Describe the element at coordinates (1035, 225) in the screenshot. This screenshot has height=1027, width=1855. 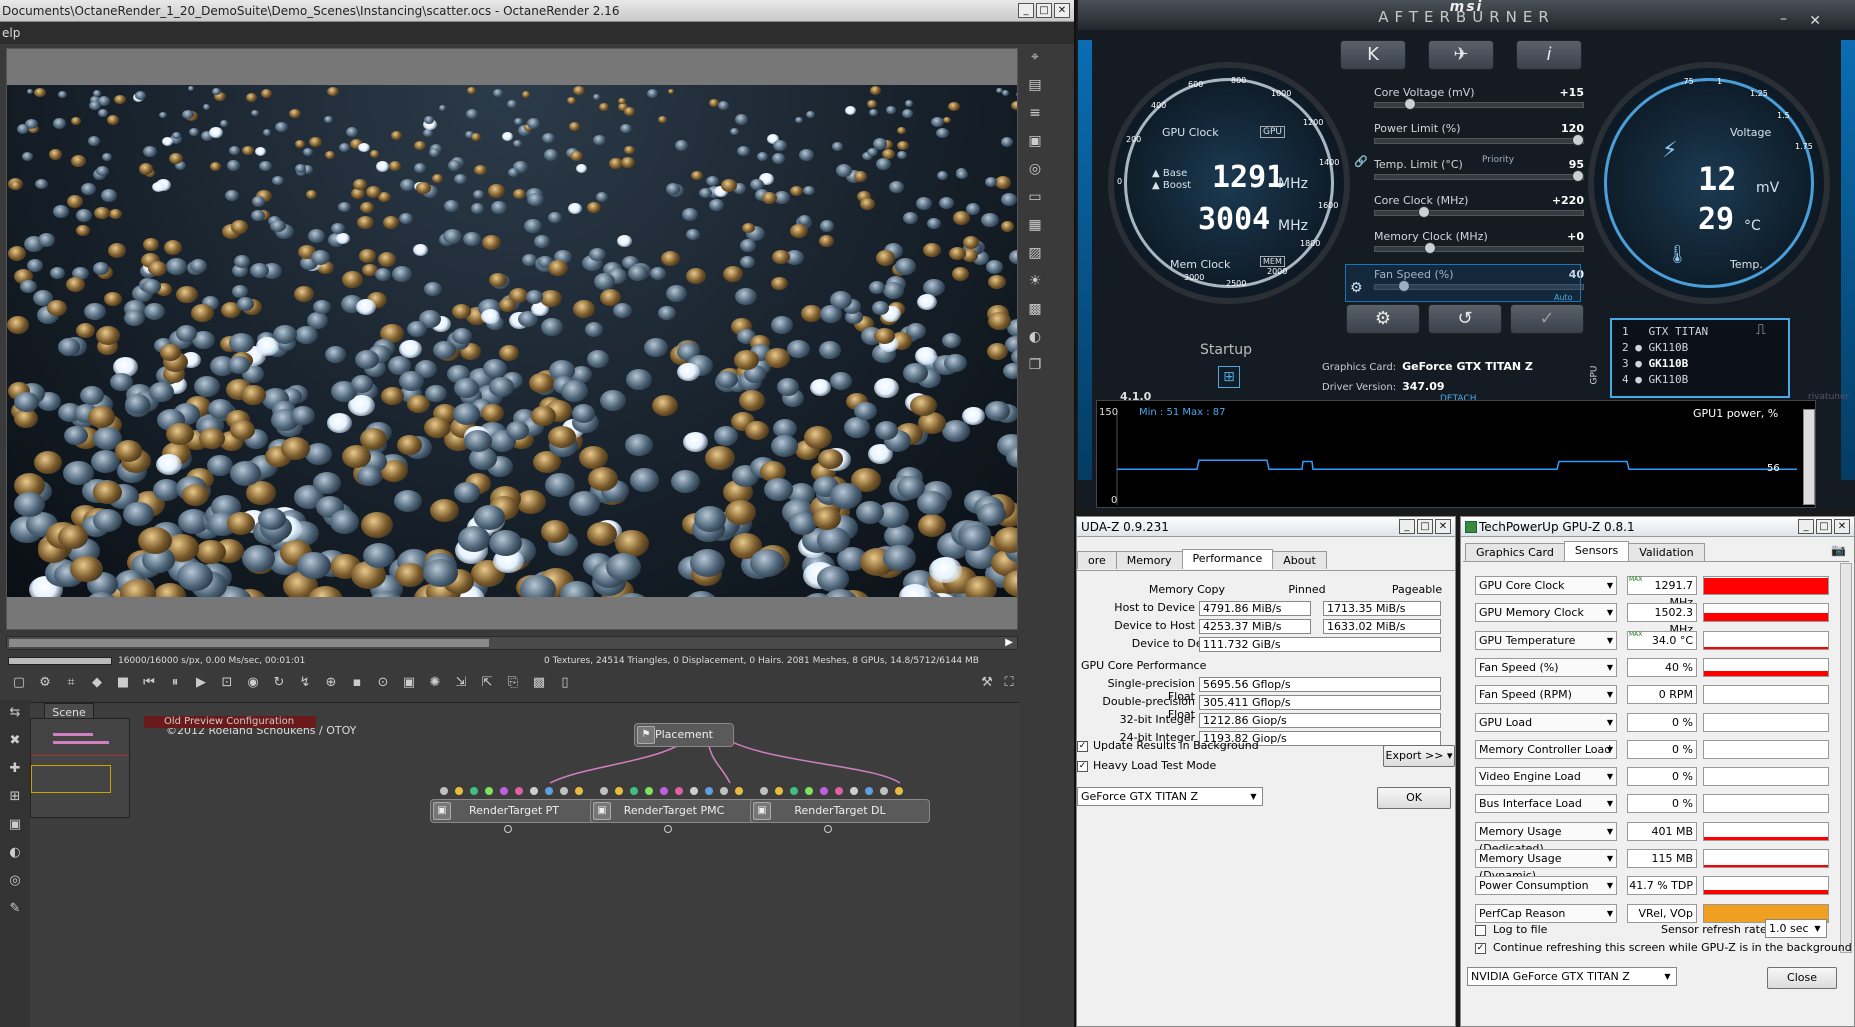
I see `film-icon: ▦` at that location.